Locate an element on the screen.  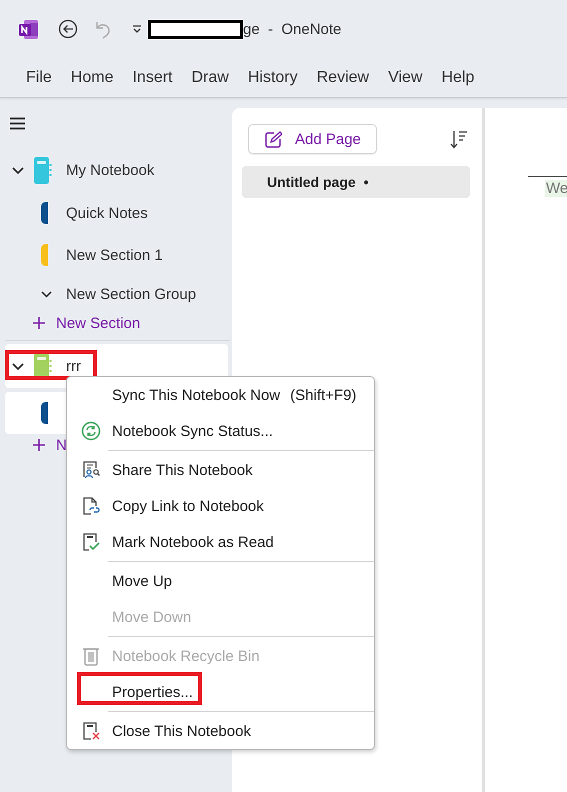
edit-icon is located at coordinates (273, 139).